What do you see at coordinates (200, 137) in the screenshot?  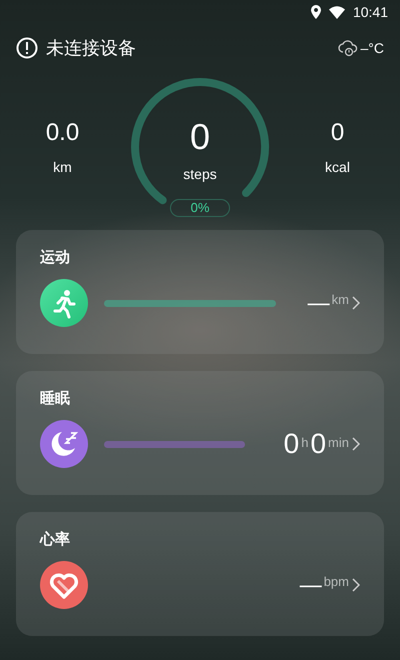 I see `steps-value: 0` at bounding box center [200, 137].